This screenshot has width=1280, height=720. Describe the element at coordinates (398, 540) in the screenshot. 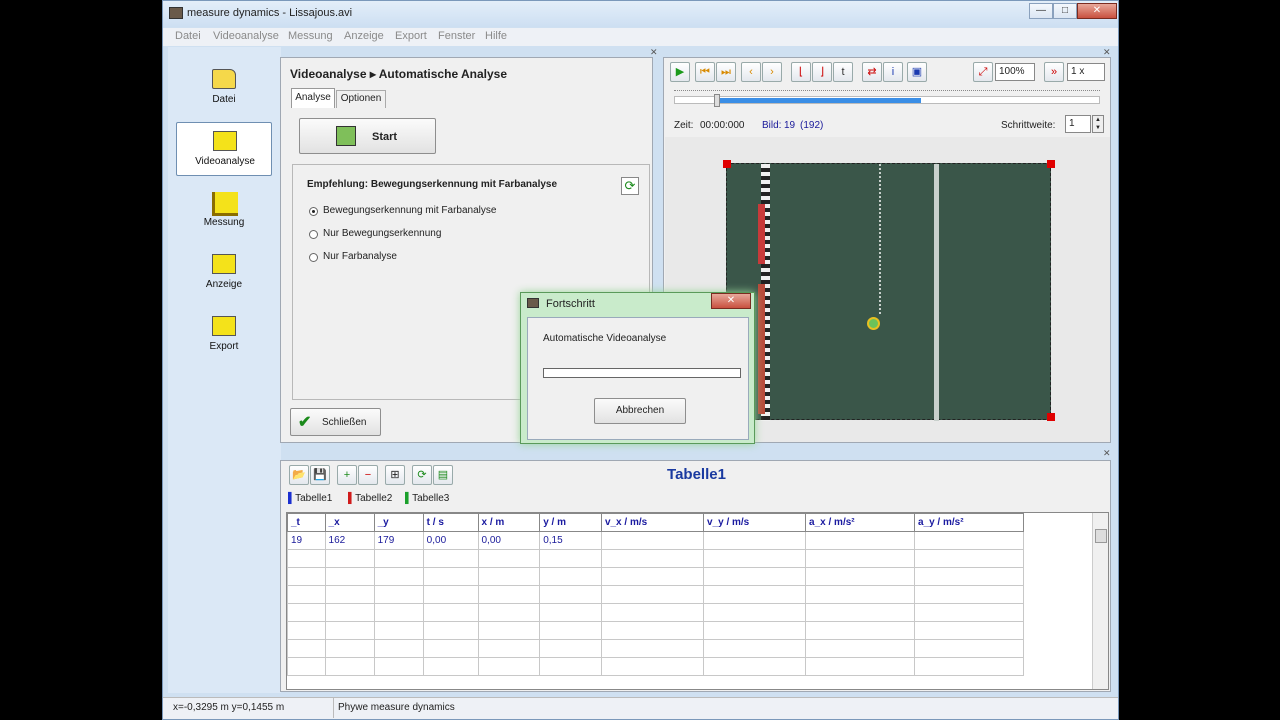

I see `table-cell: 179` at that location.